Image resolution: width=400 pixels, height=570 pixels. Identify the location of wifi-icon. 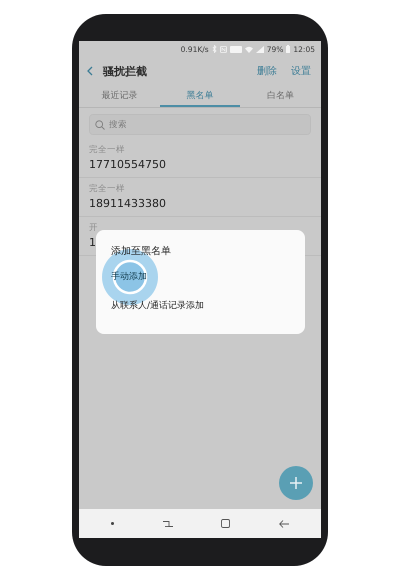
(248, 49).